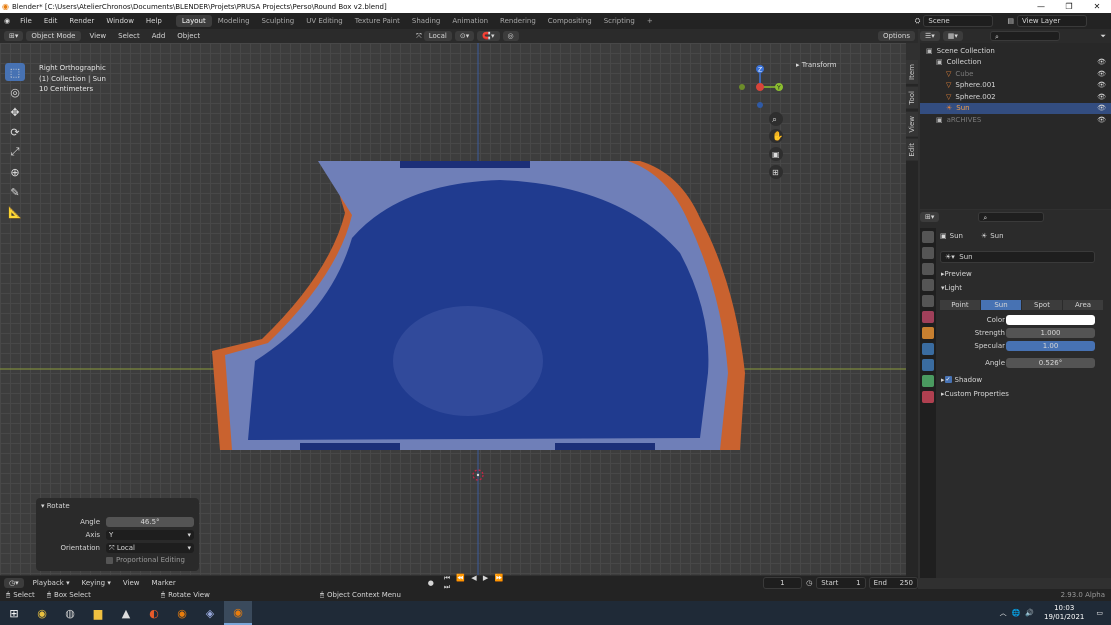 The width and height of the screenshot is (1111, 625). Describe the element at coordinates (42, 613) in the screenshot. I see `chrome-icon: ◉` at that location.